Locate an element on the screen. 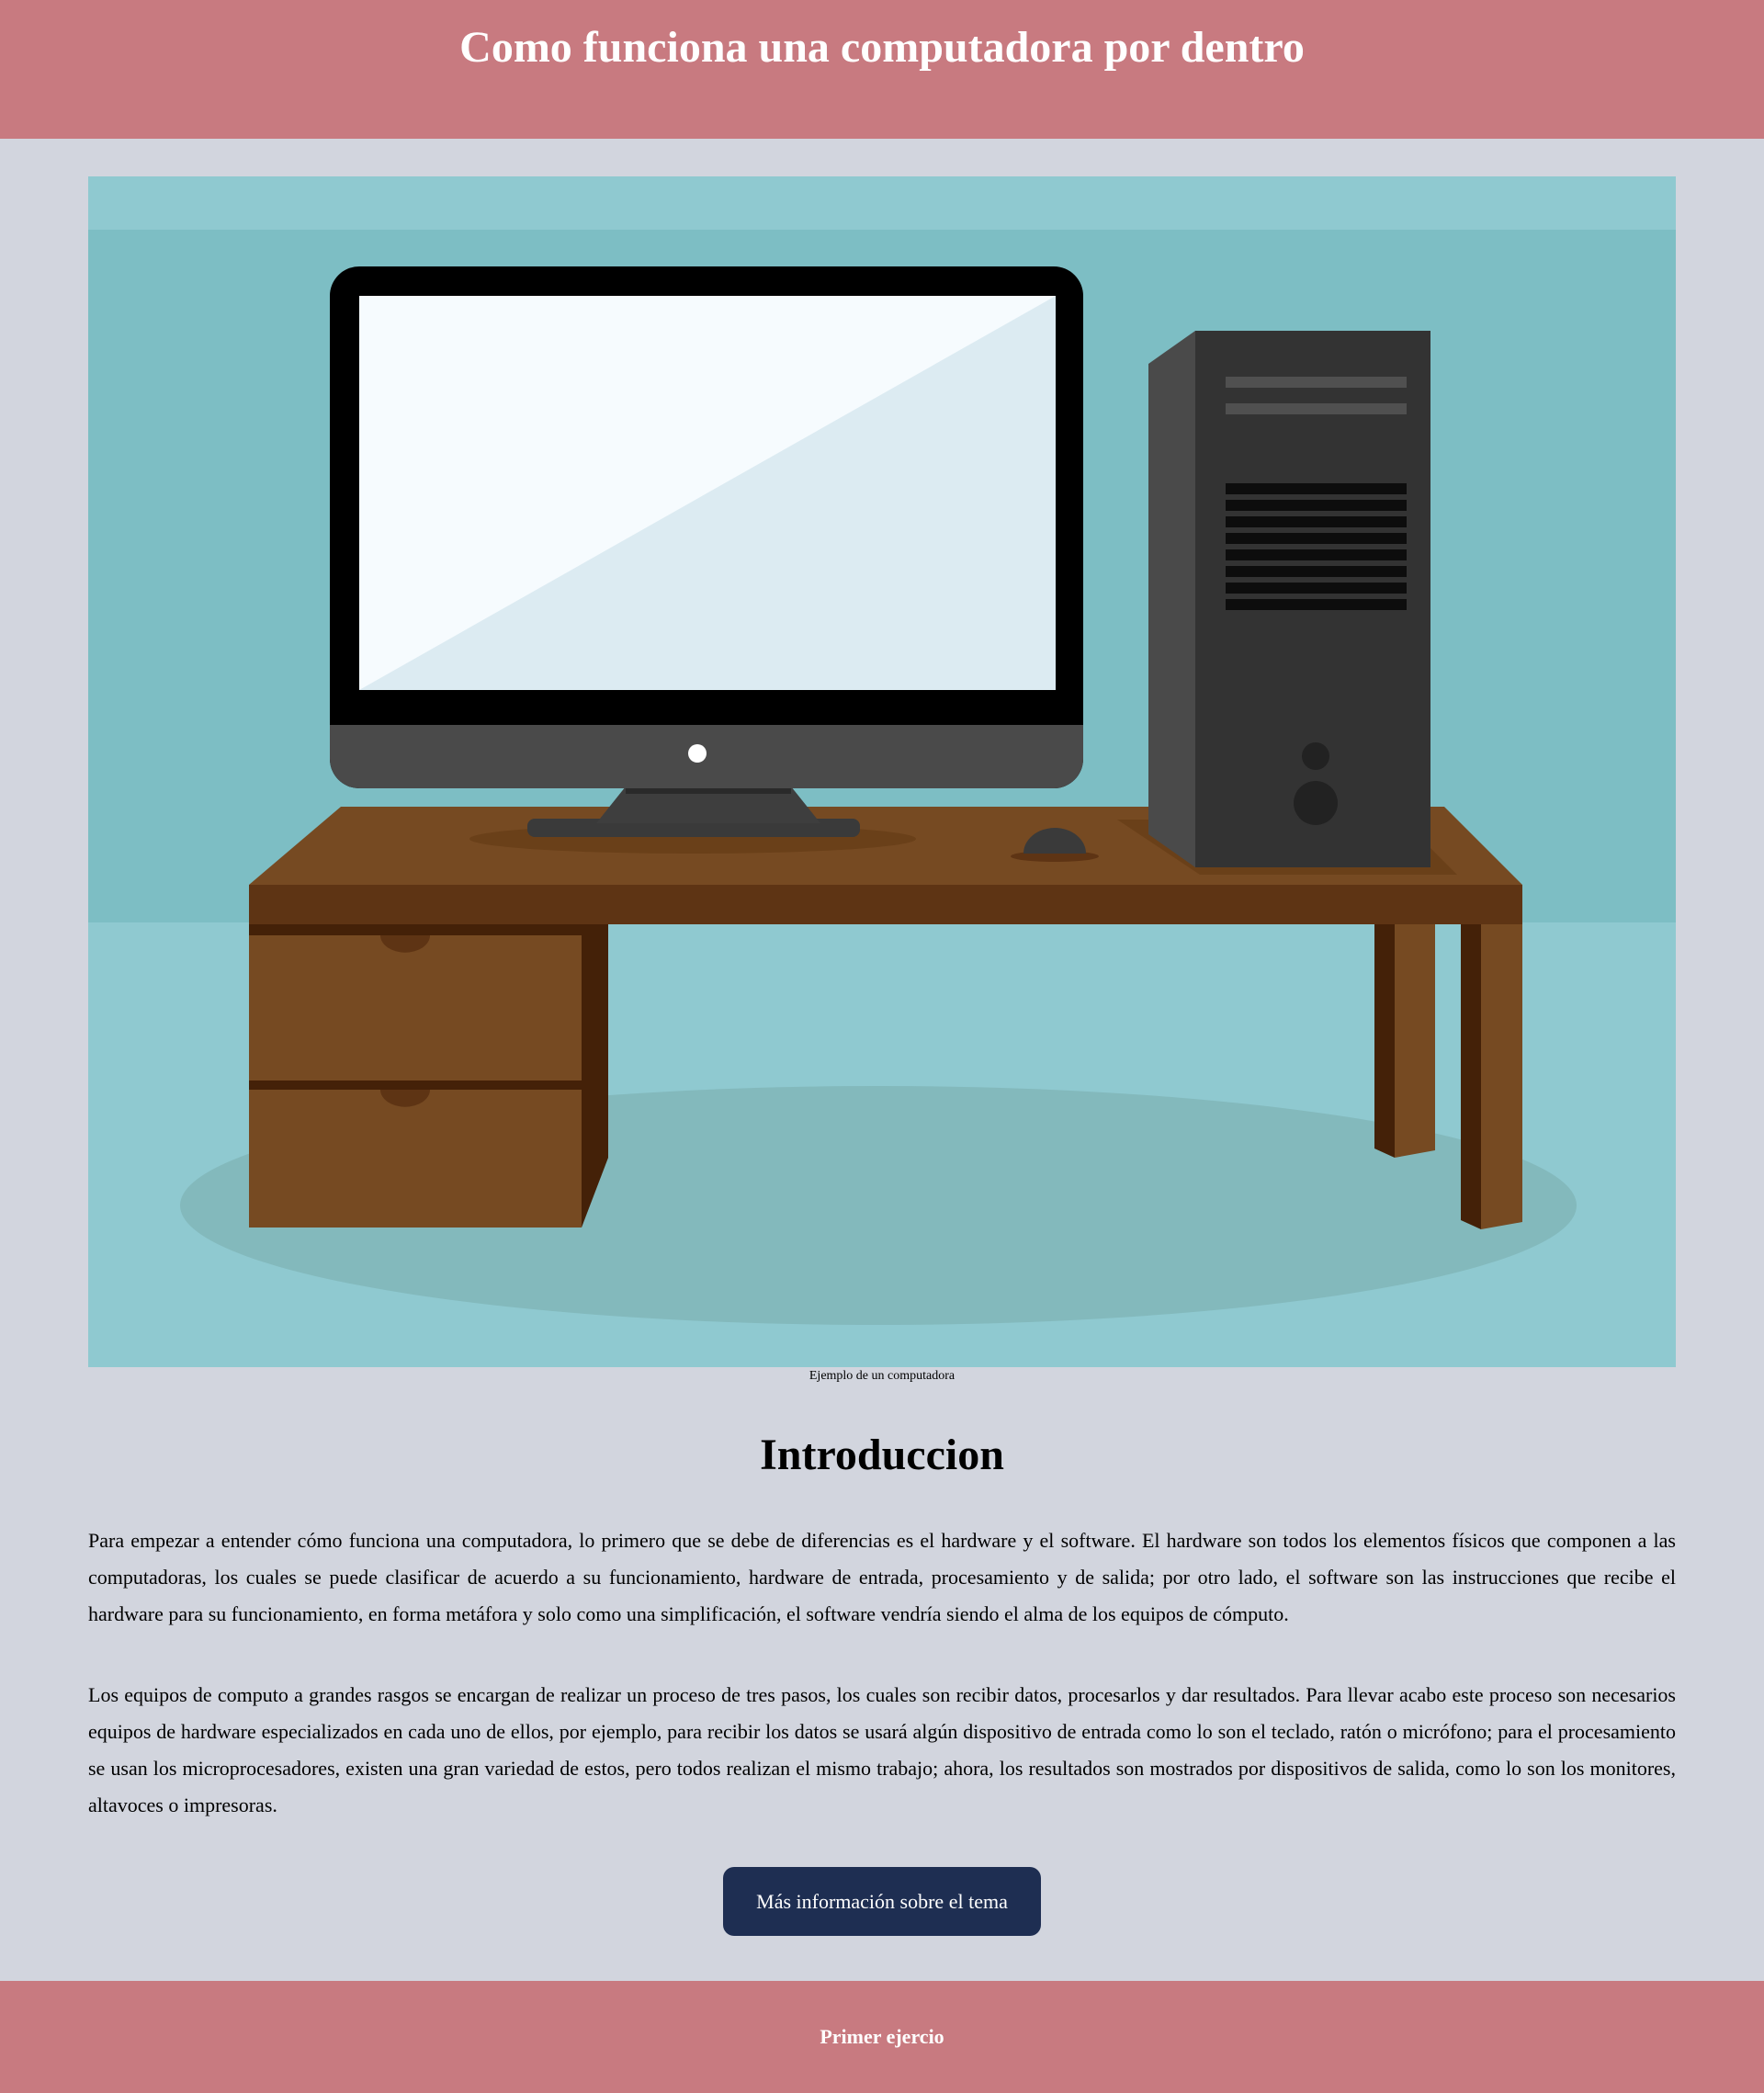 This screenshot has height=2093, width=1764. page-header: Como funciona una computadora por dentro is located at coordinates (882, 69).